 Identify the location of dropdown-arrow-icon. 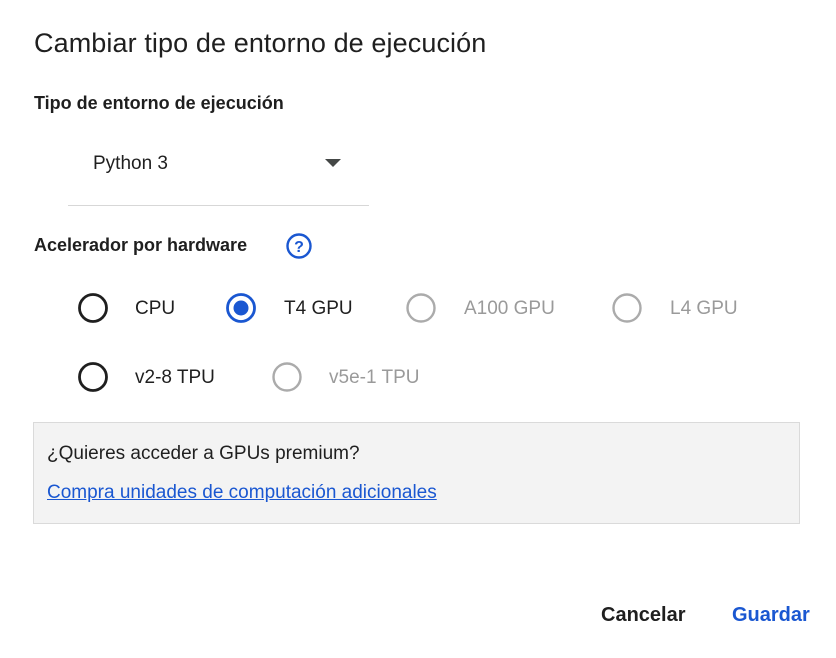
(333, 163).